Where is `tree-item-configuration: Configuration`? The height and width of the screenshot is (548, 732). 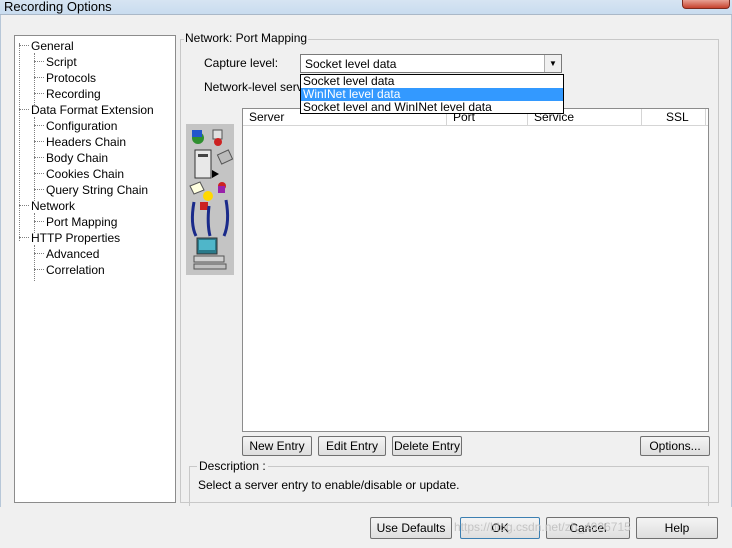
tree-item-configuration: Configuration is located at coordinates (81, 126).